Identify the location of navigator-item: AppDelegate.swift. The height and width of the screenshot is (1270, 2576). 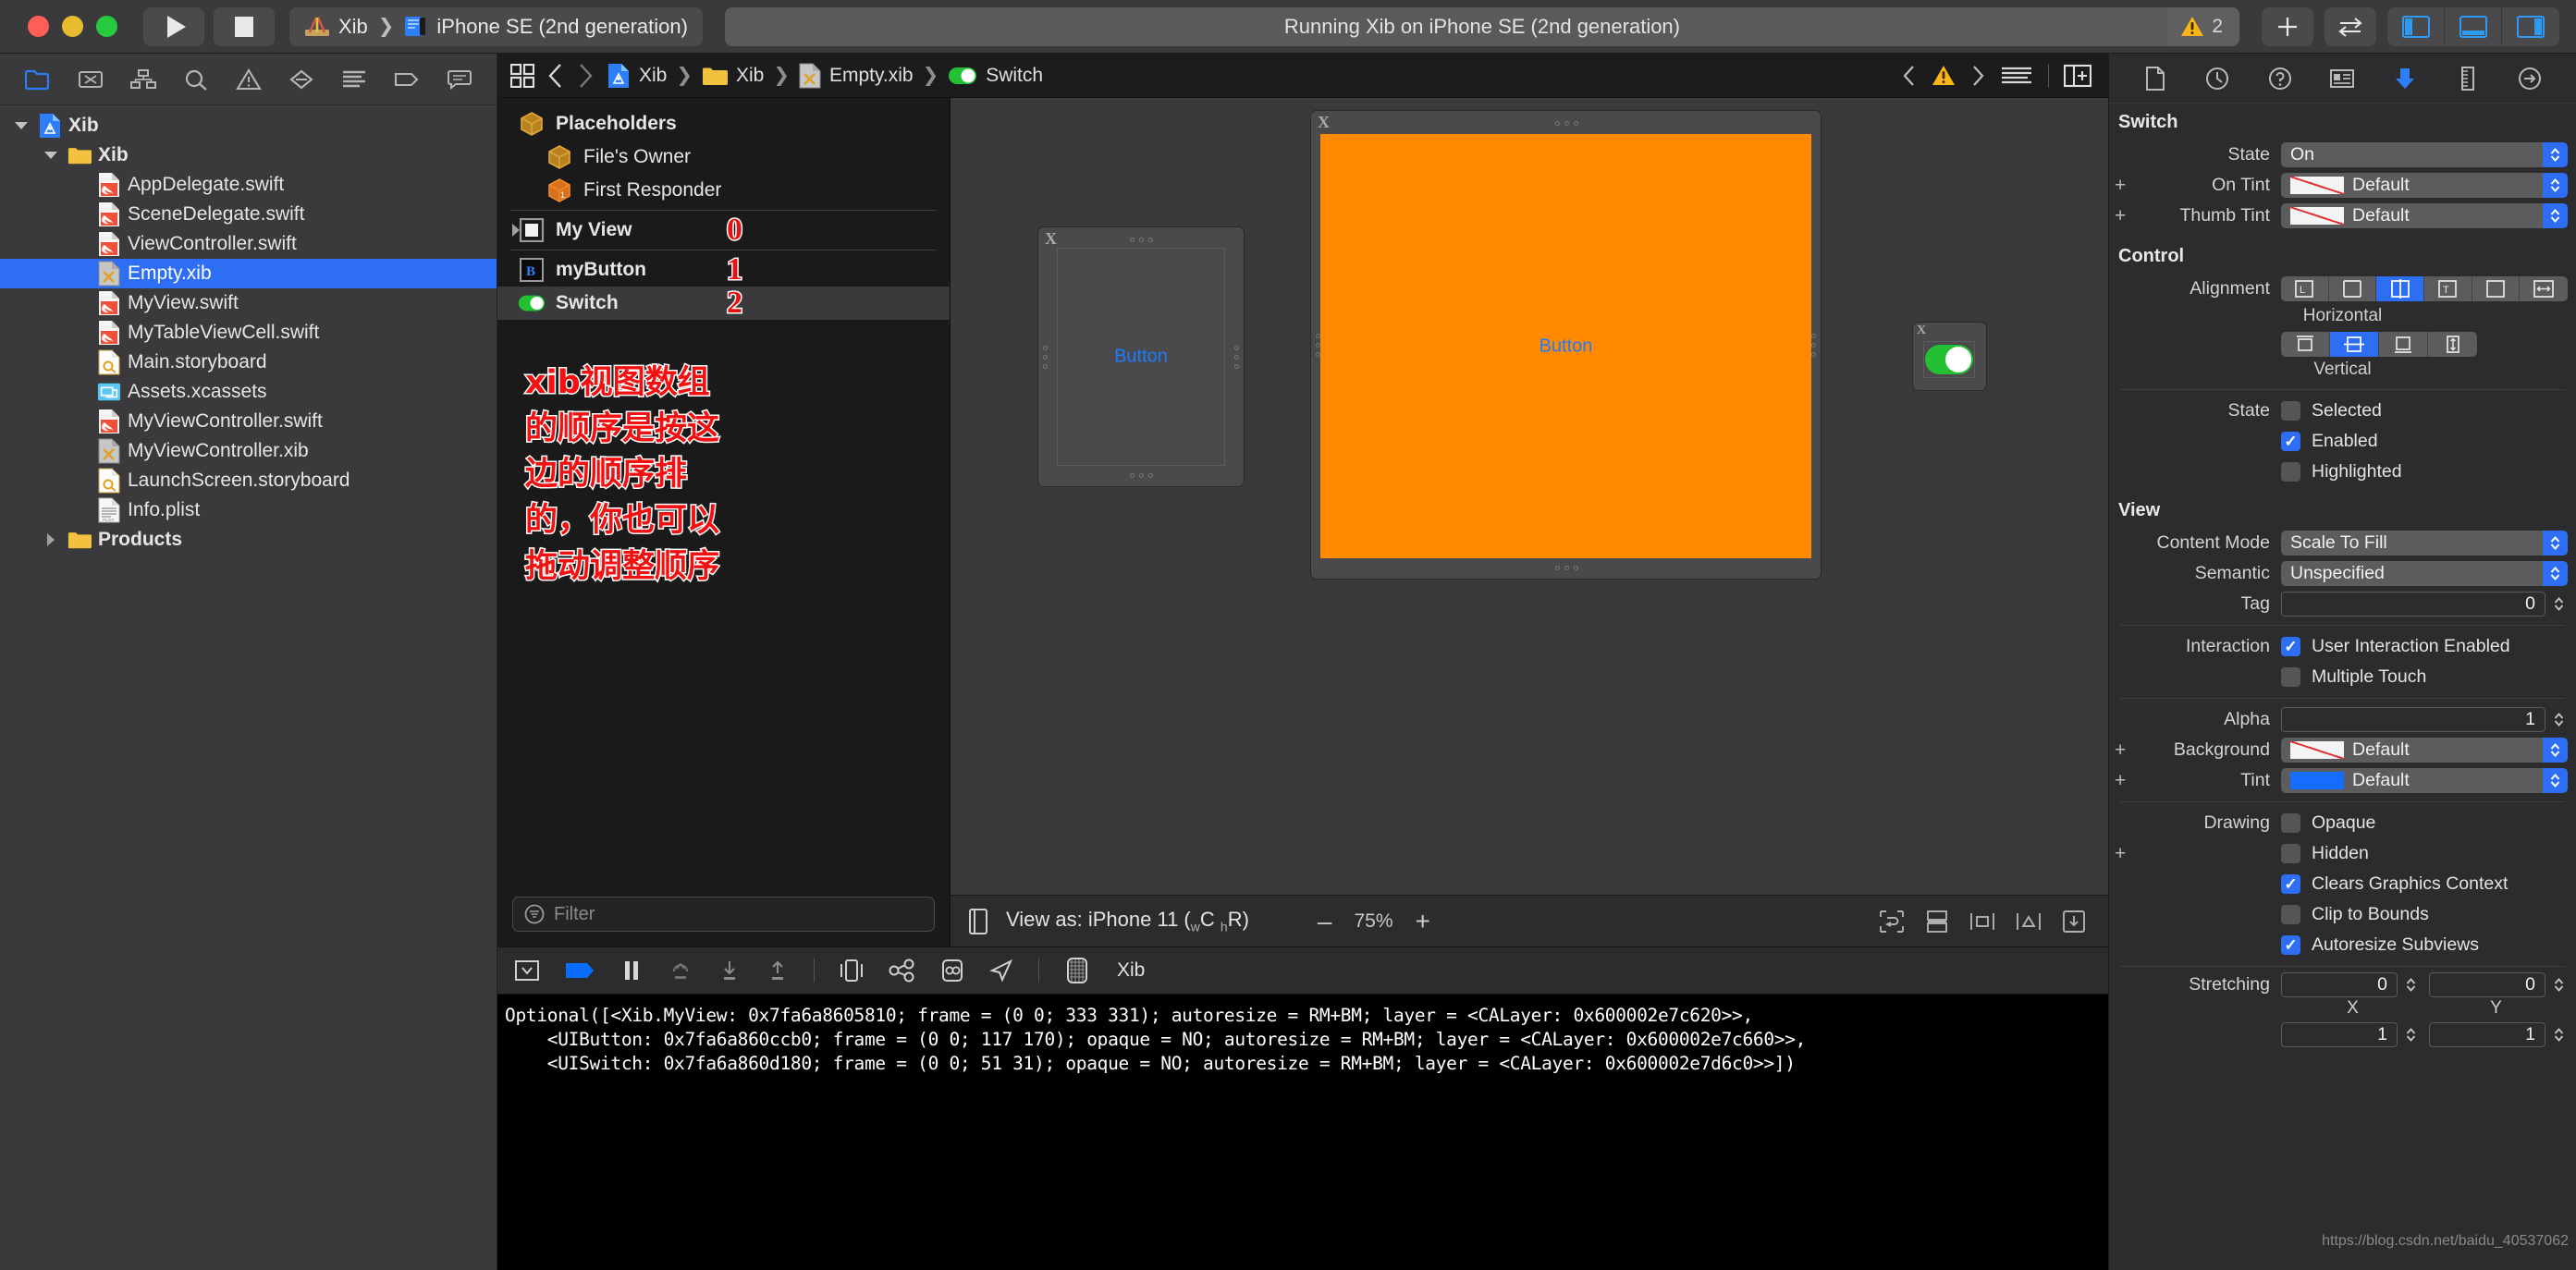
(249, 185).